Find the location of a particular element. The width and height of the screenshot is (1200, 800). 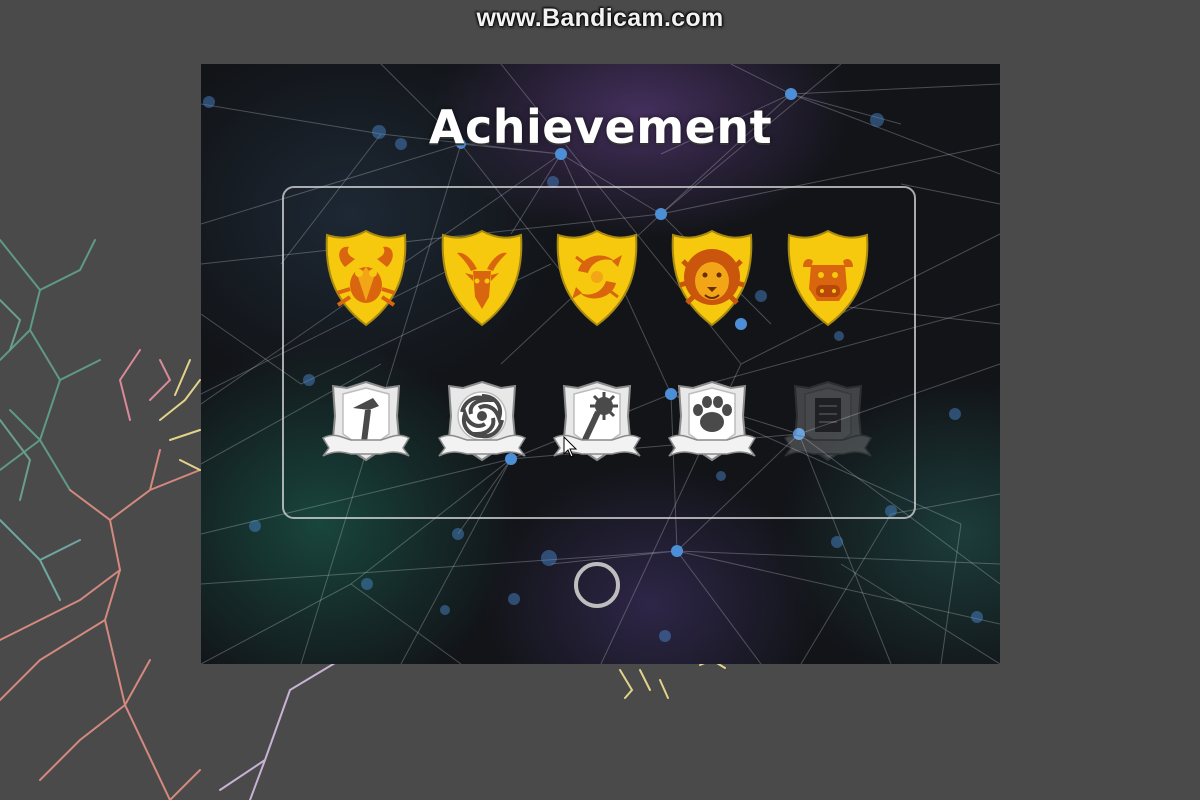

mace-badge is located at coordinates (597, 426).